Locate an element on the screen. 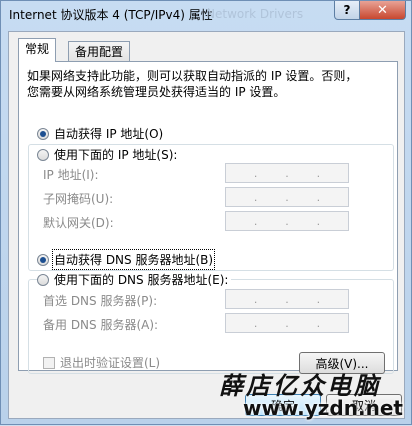 Image resolution: width=412 pixels, height=426 pixels. default-gateway-input: . . . is located at coordinates (287, 221).